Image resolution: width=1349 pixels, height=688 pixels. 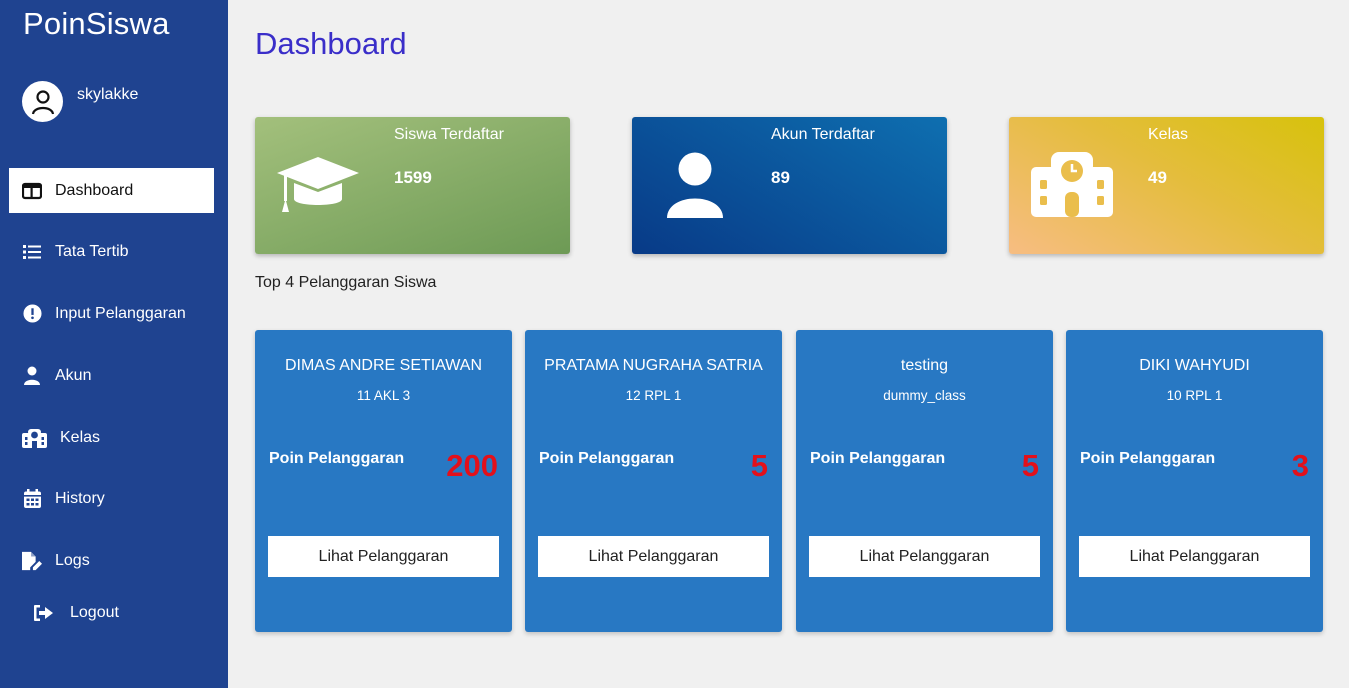 What do you see at coordinates (653, 395) in the screenshot?
I see `student-class: 12 RPL 1` at bounding box center [653, 395].